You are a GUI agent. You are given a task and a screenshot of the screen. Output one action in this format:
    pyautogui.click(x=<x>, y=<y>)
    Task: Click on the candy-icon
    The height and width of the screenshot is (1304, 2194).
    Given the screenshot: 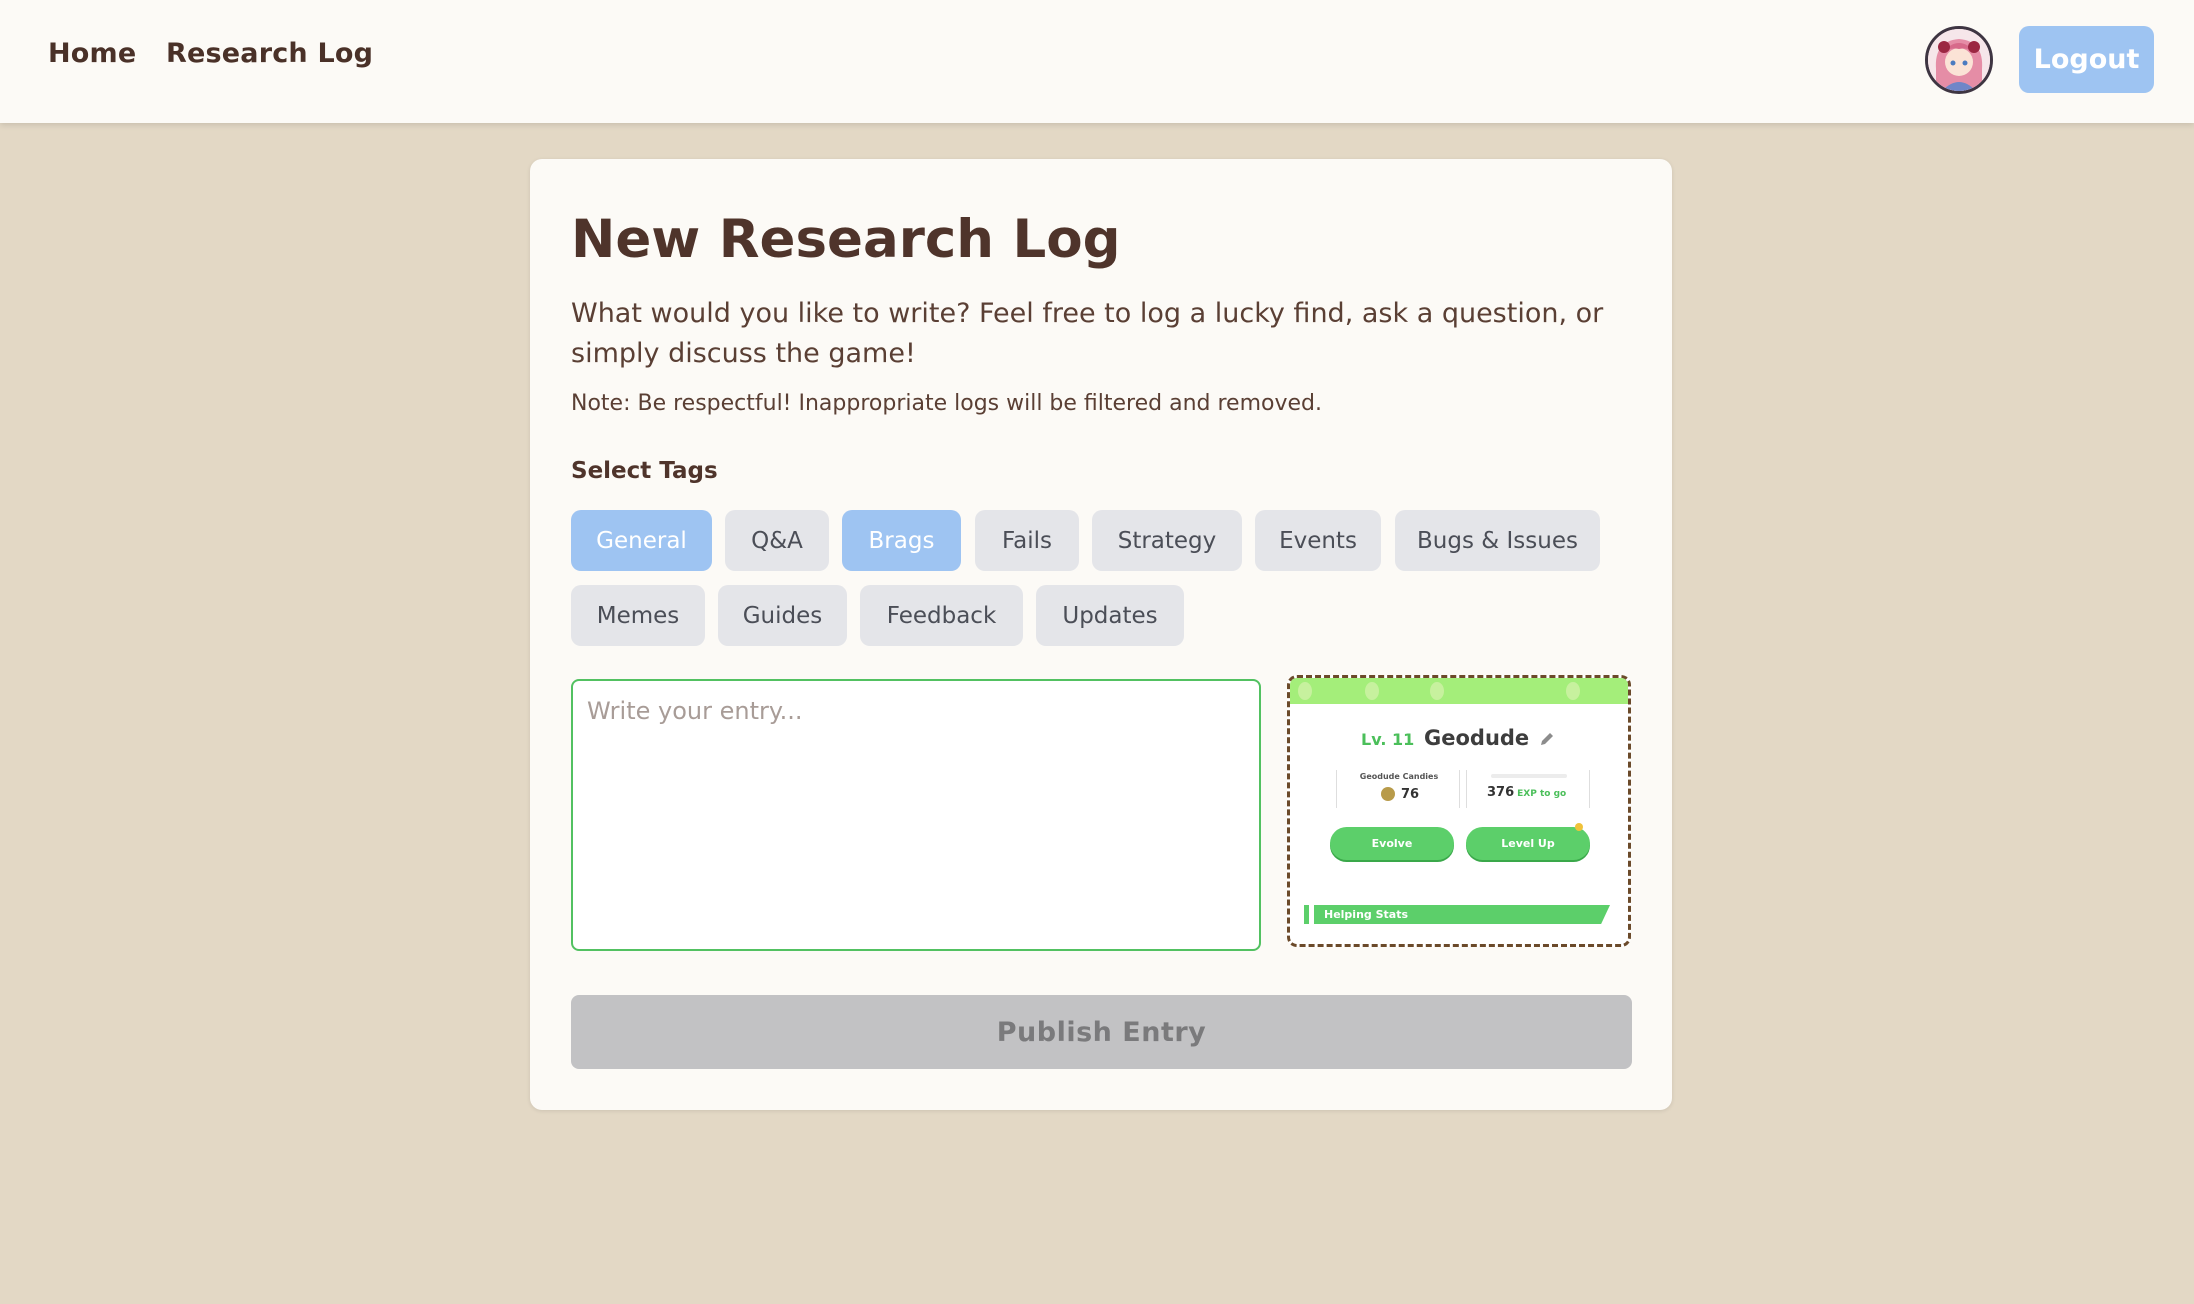 What is the action you would take?
    pyautogui.click(x=1388, y=794)
    